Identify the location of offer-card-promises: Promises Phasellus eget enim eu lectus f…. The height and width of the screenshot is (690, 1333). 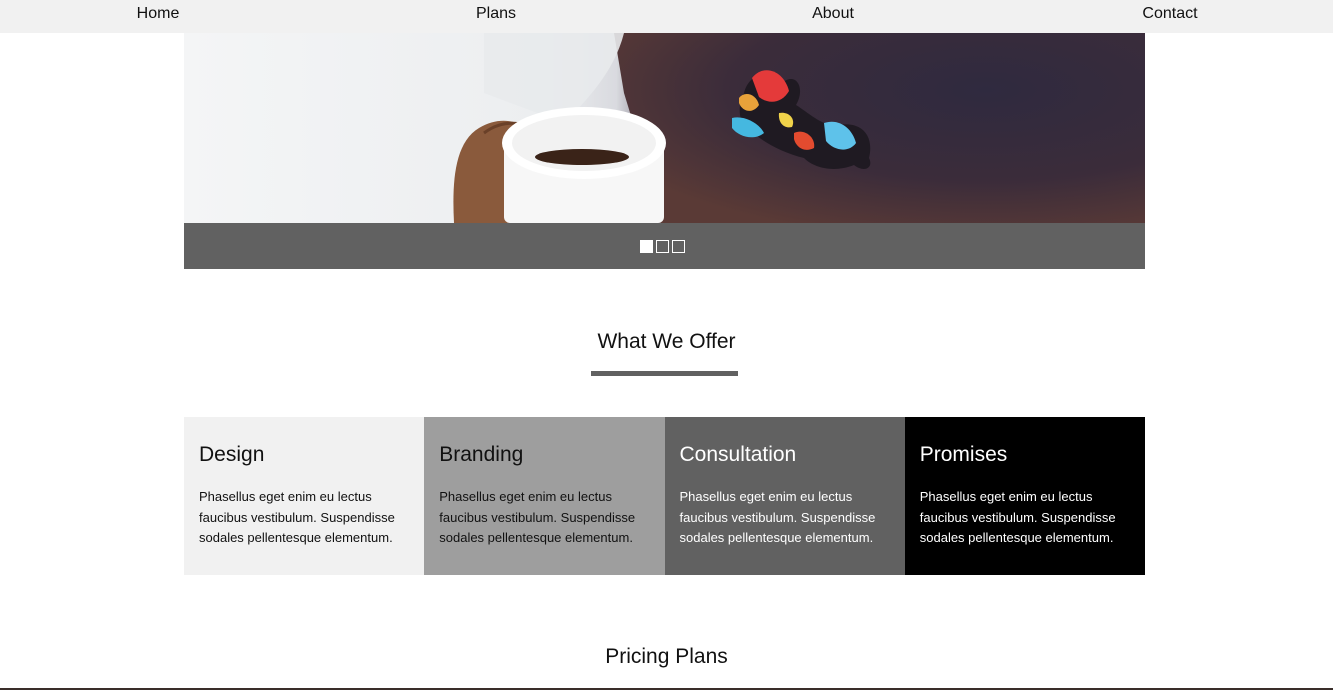
(1024, 496).